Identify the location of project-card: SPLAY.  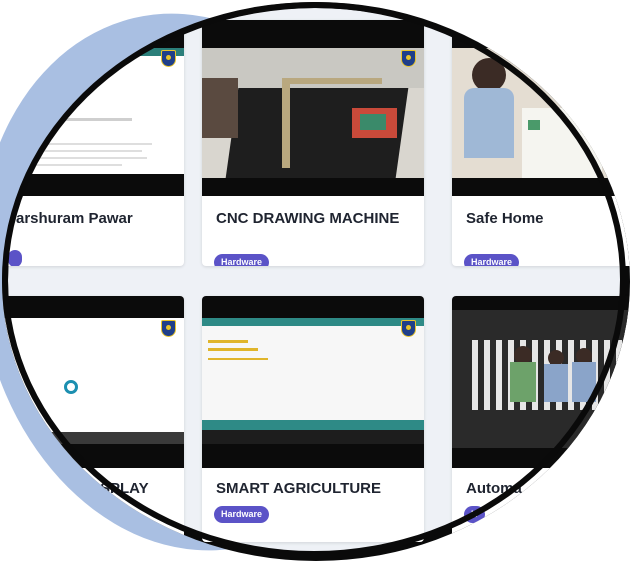
(93, 419).